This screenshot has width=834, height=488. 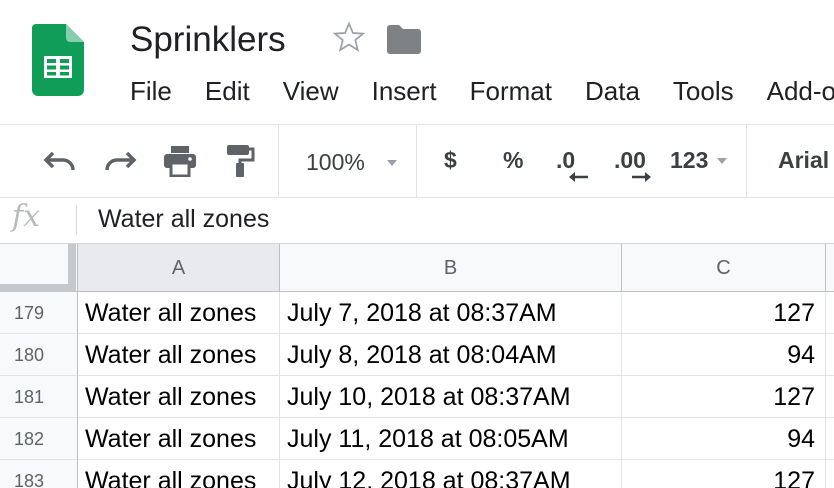 What do you see at coordinates (630, 160) in the screenshot?
I see `increase-decimal-button: .00` at bounding box center [630, 160].